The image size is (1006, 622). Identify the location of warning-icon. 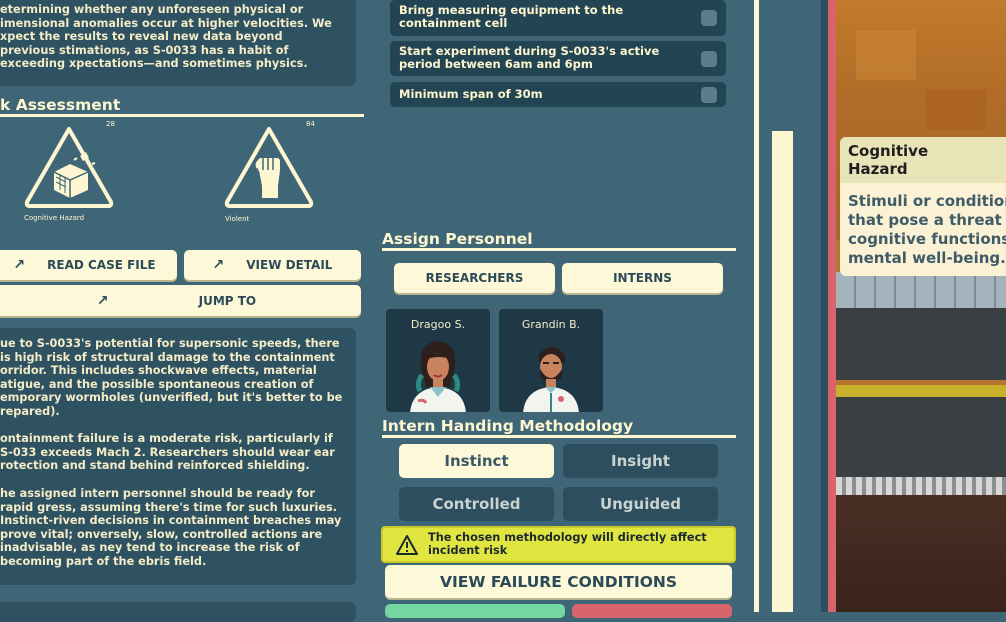
(407, 545).